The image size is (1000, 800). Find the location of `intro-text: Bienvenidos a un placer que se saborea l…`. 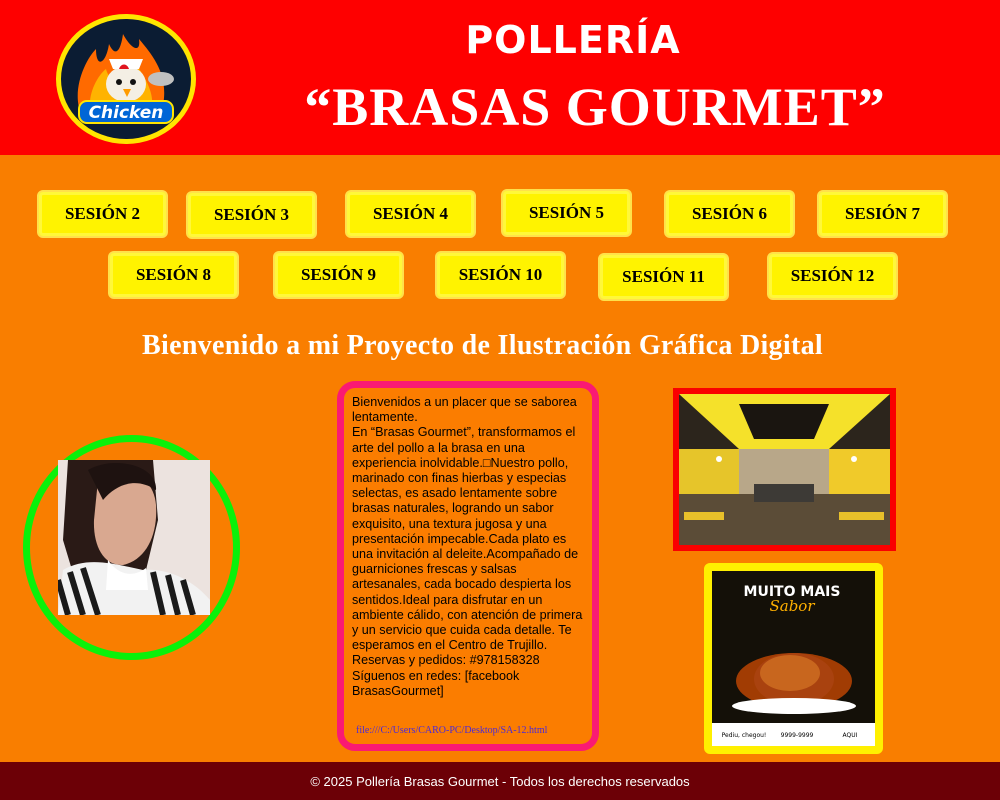

intro-text: Bienvenidos a un placer que se saborea l… is located at coordinates (467, 546).